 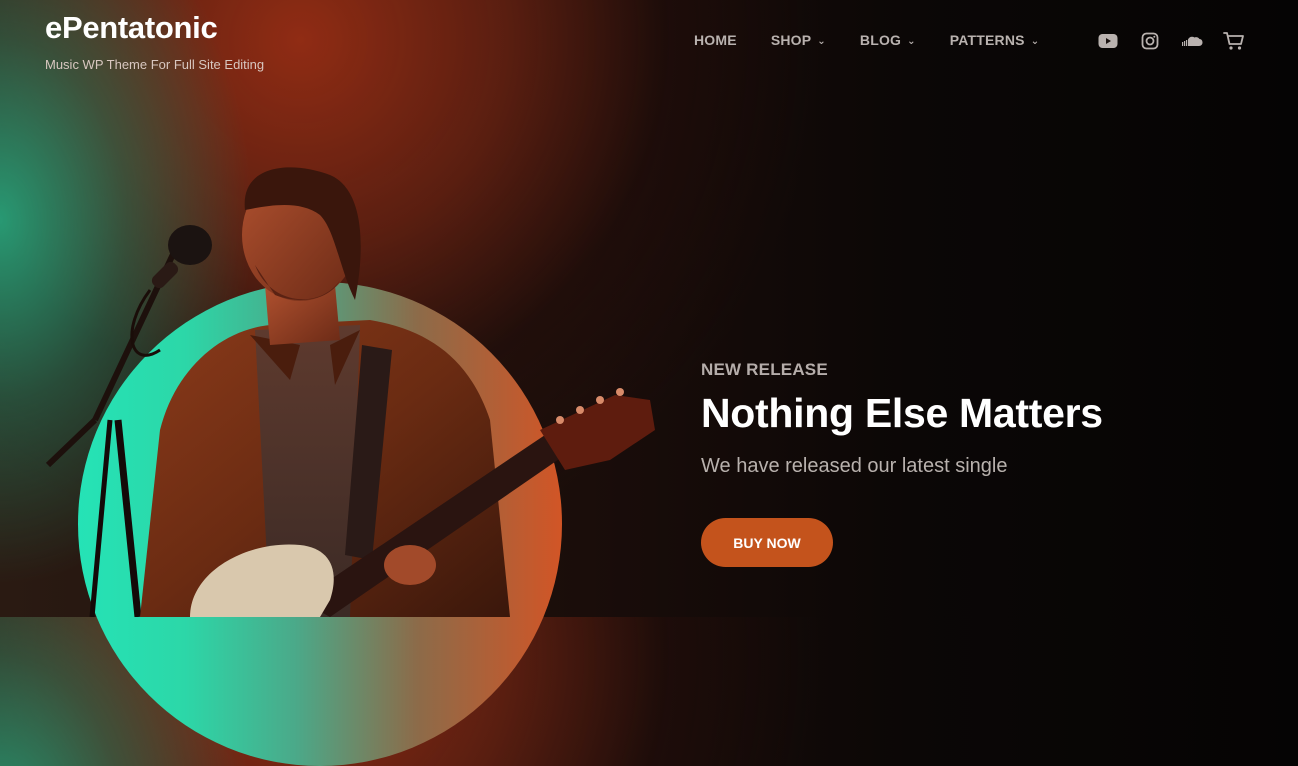 What do you see at coordinates (764, 369) in the screenshot?
I see `hero-eyebrow: NEW RELEASE` at bounding box center [764, 369].